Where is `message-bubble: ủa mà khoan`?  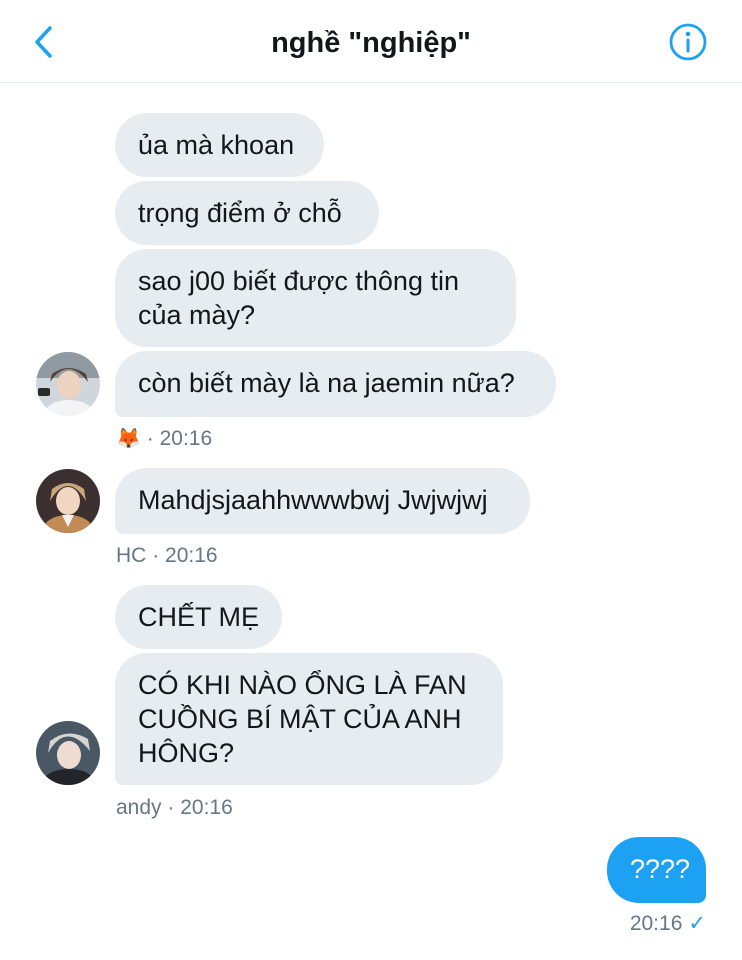 message-bubble: ủa mà khoan is located at coordinates (219, 145).